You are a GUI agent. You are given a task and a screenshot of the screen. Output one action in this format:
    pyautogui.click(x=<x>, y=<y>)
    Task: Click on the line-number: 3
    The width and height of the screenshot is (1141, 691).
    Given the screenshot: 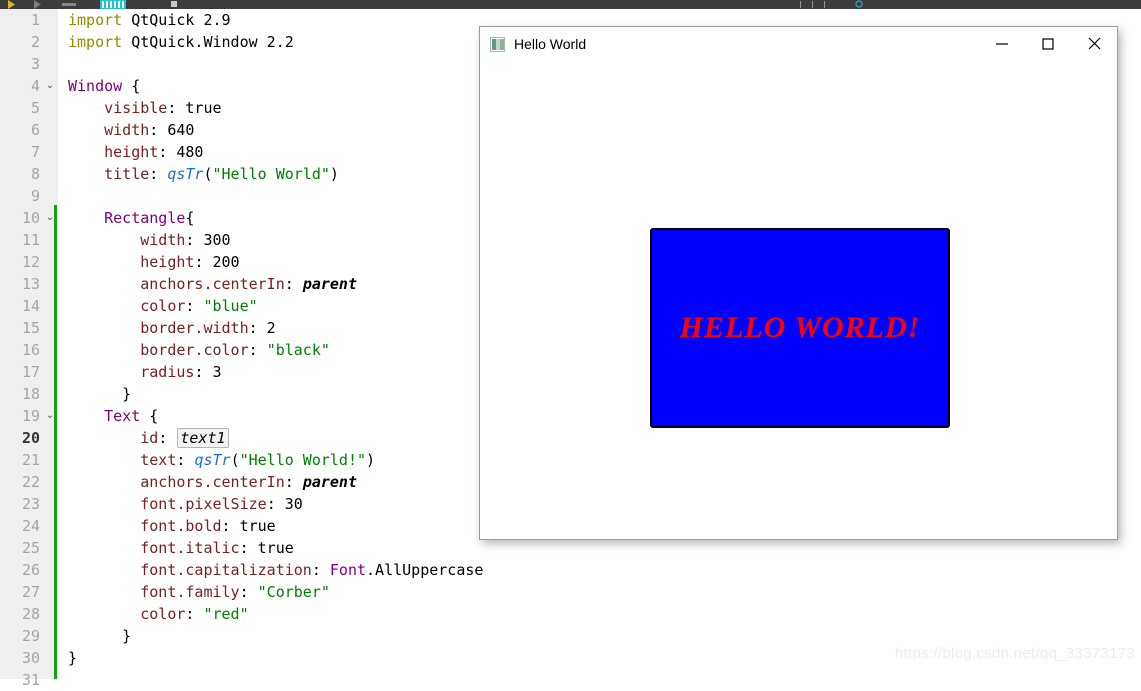 What is the action you would take?
    pyautogui.click(x=35, y=64)
    